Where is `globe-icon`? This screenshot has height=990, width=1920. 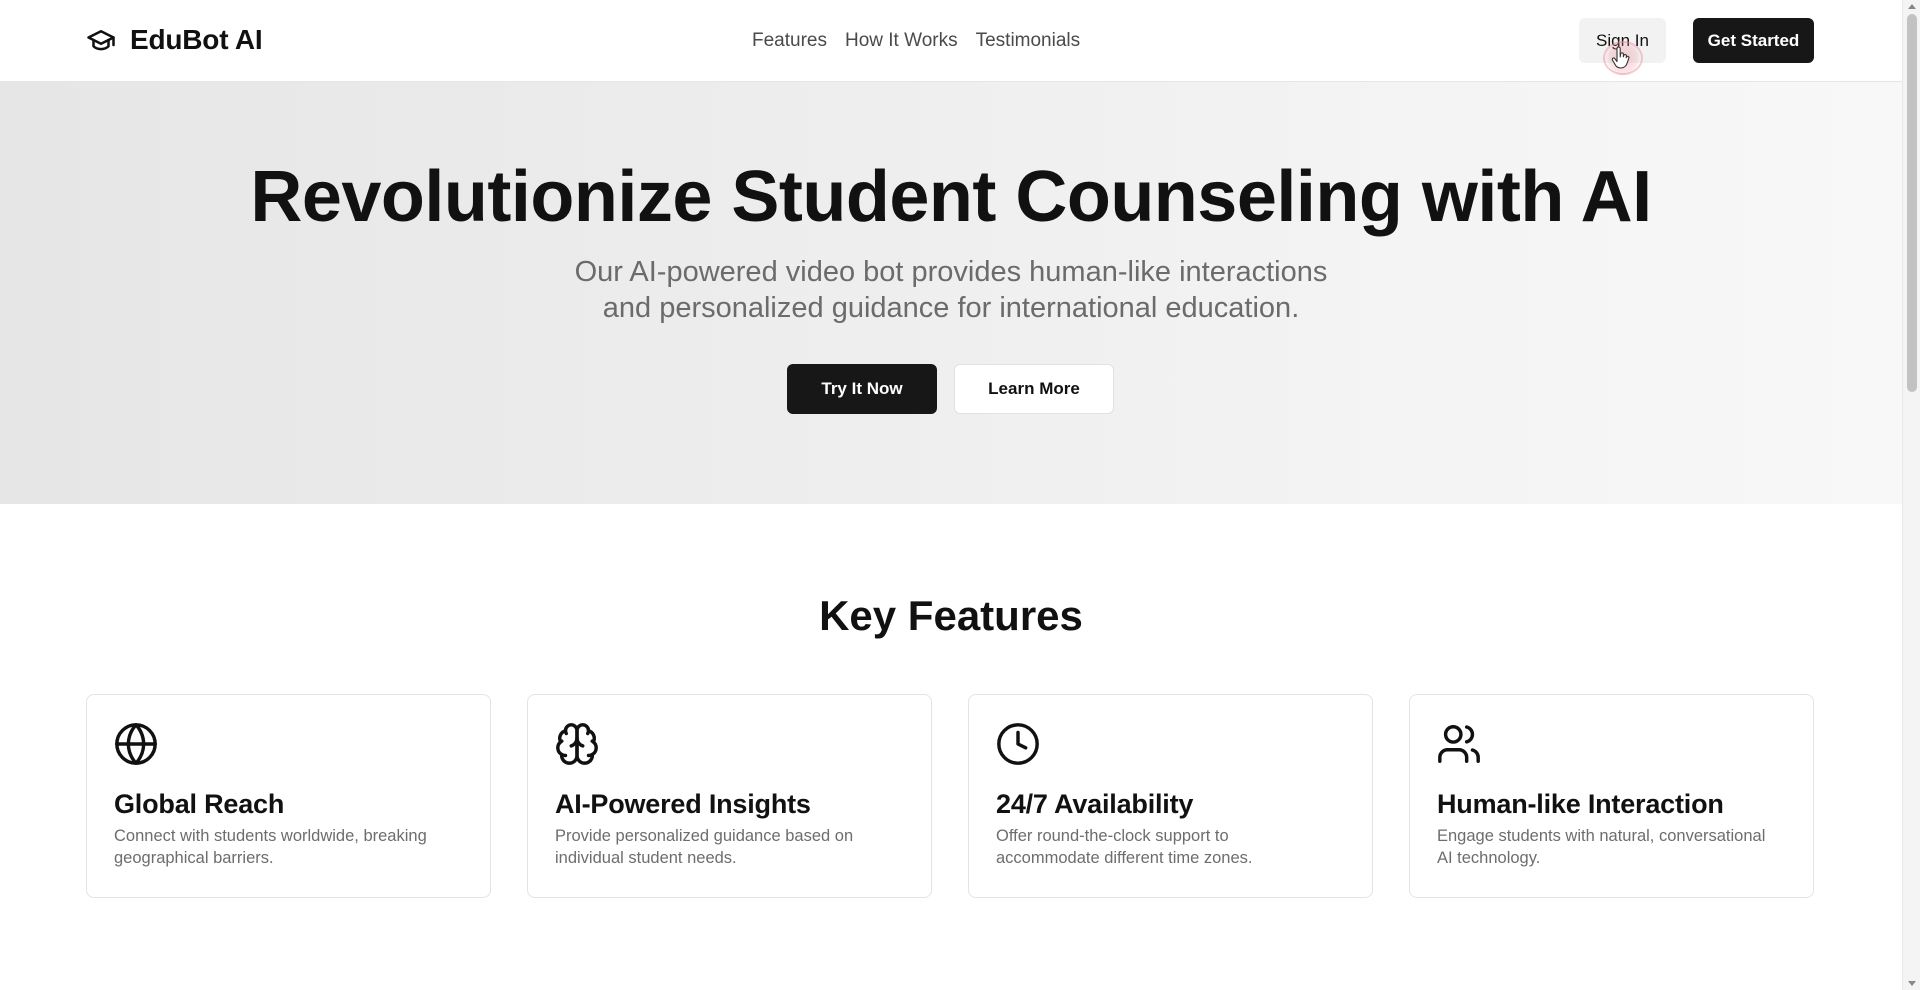
globe-icon is located at coordinates (136, 744).